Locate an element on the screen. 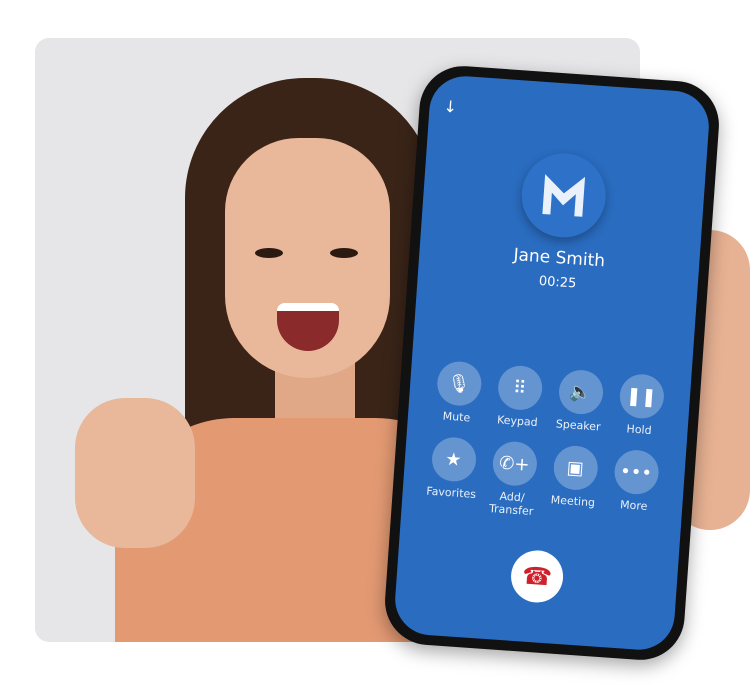 The image size is (755, 685). keypad-icon: ⠿ is located at coordinates (520, 388).